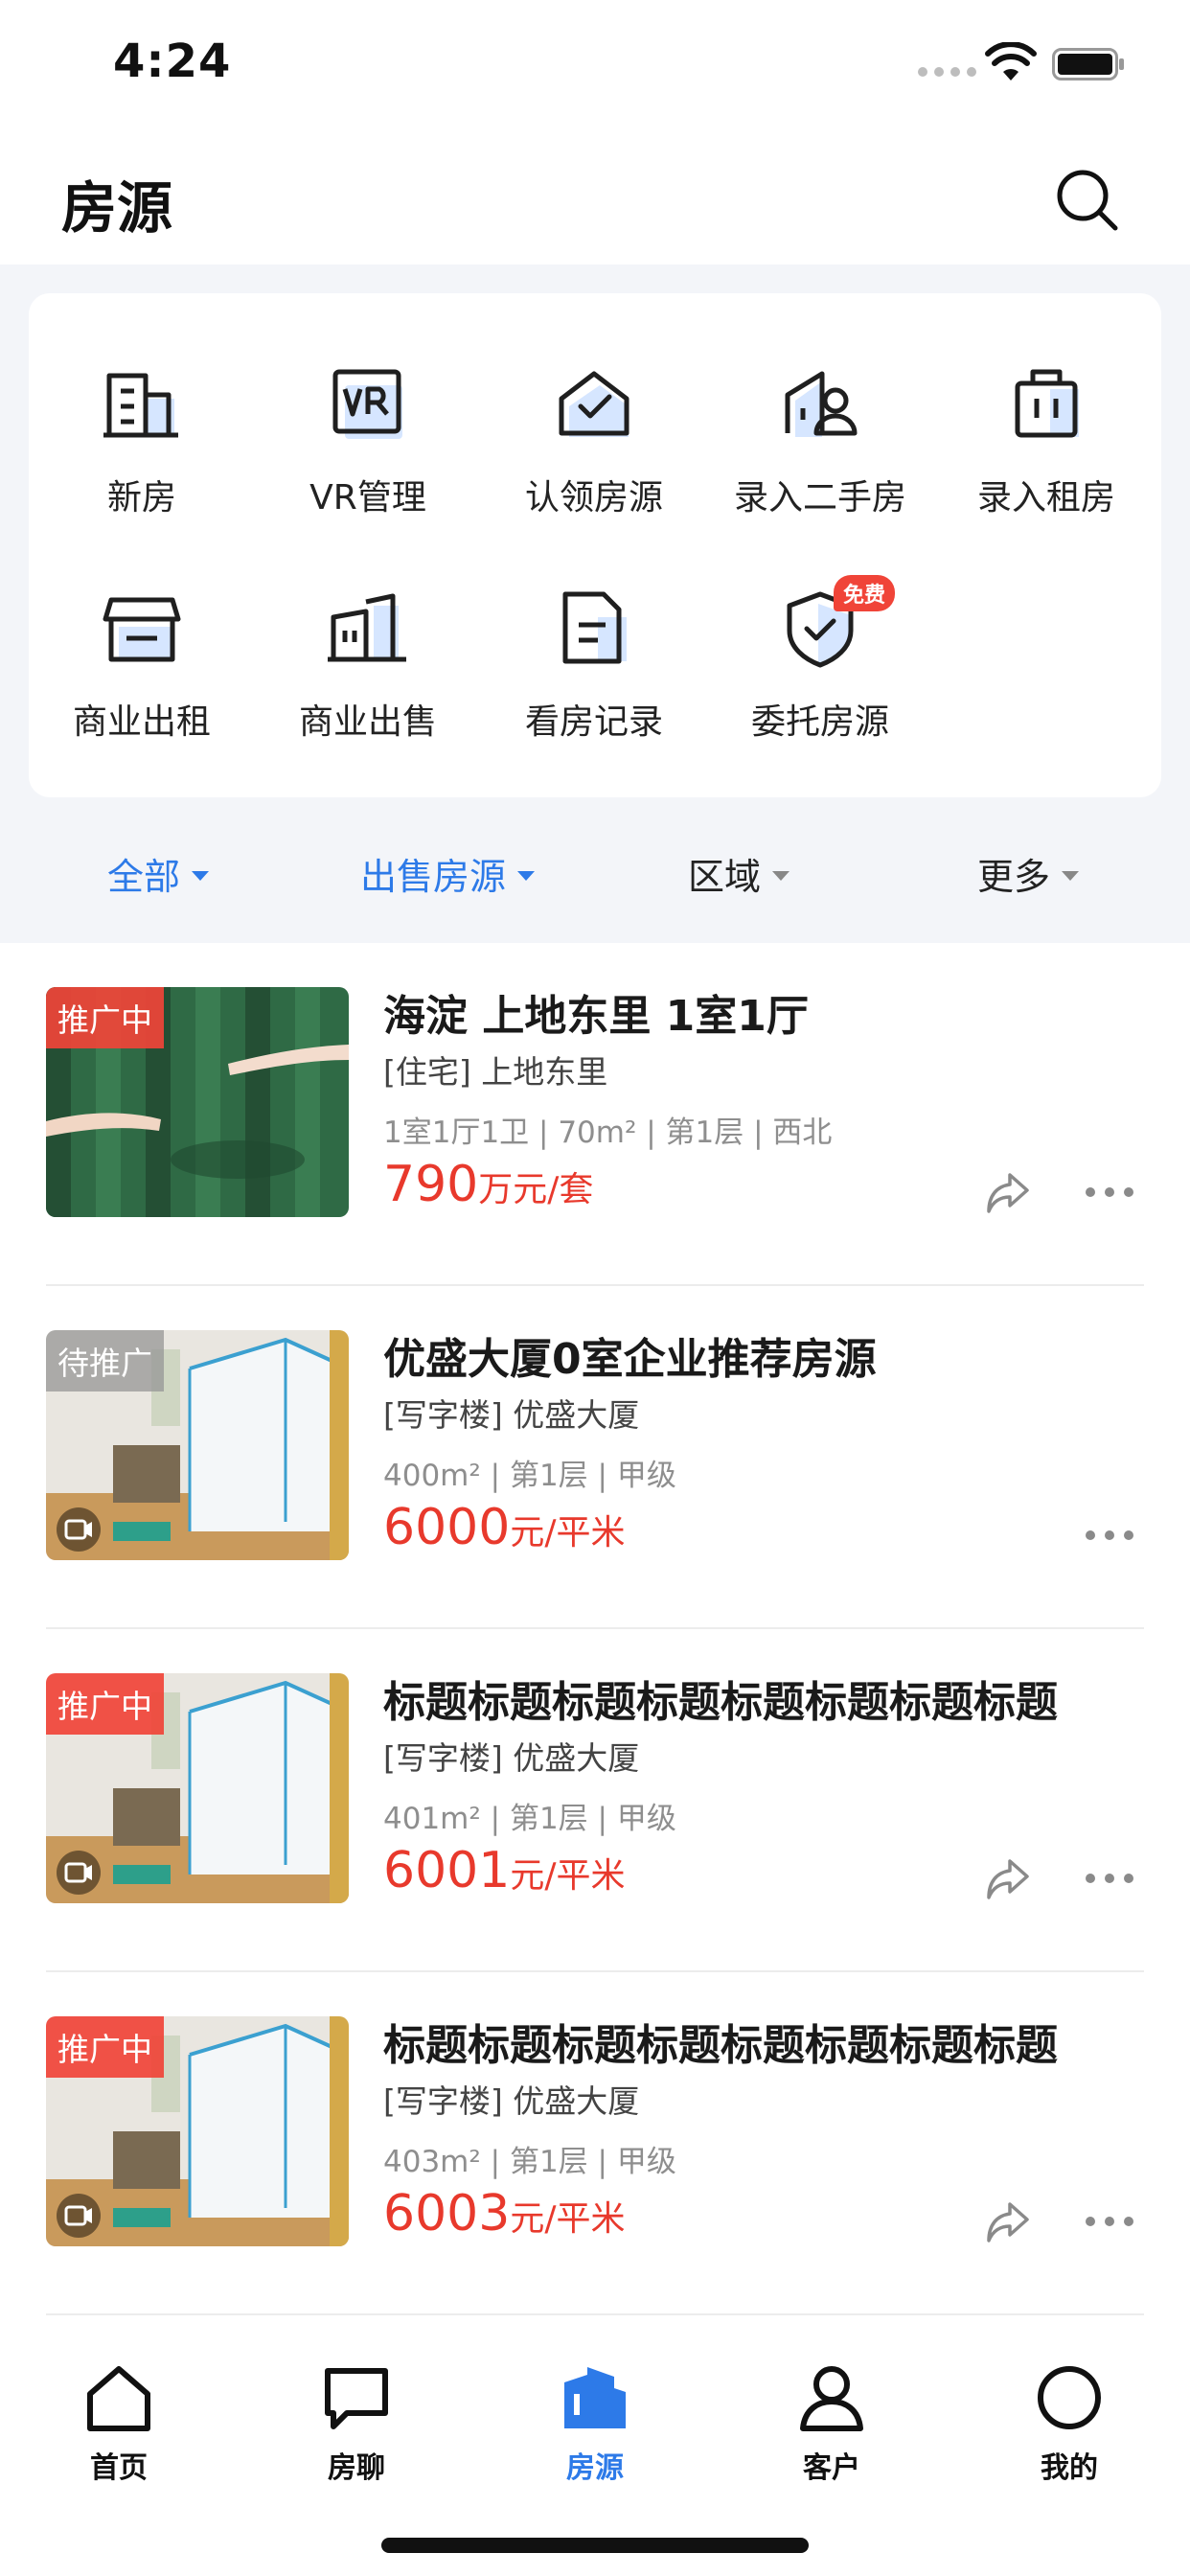 This screenshot has width=1190, height=2576. I want to click on quick-action-label: 认领房源, so click(593, 498).